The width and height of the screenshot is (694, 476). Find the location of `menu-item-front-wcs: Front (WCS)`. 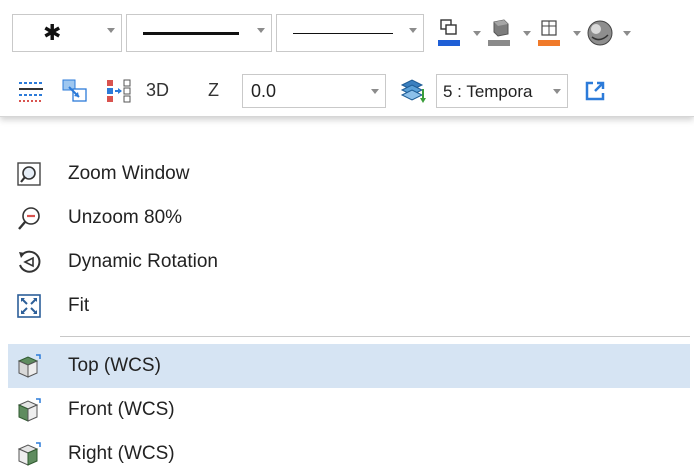

menu-item-front-wcs: Front (WCS) is located at coordinates (349, 410).